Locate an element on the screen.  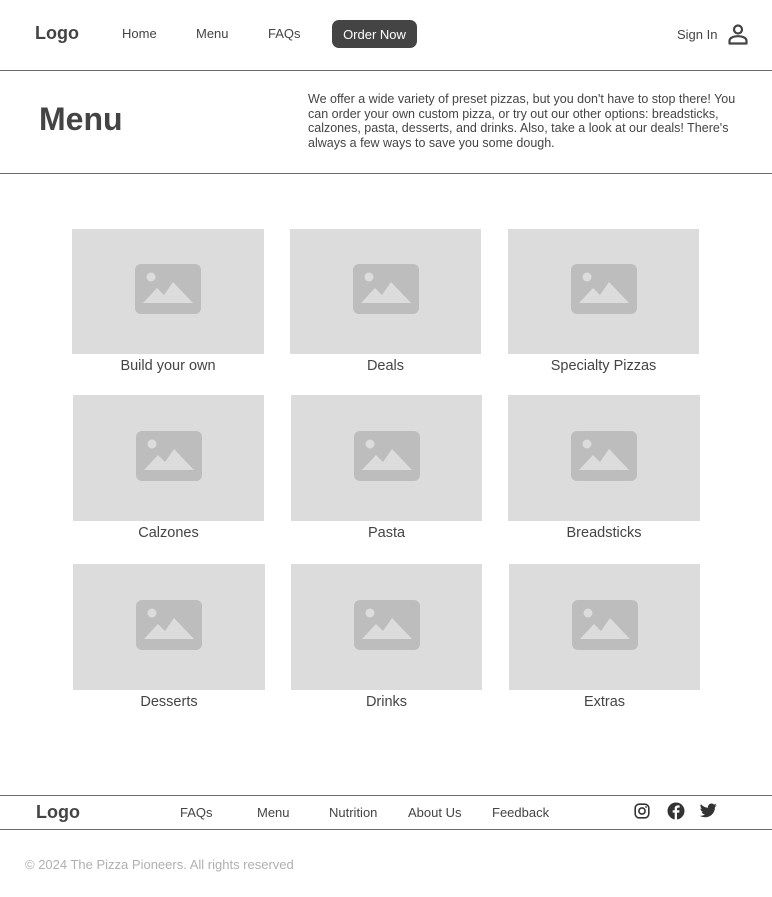
category-card-calzones is located at coordinates (168, 458).